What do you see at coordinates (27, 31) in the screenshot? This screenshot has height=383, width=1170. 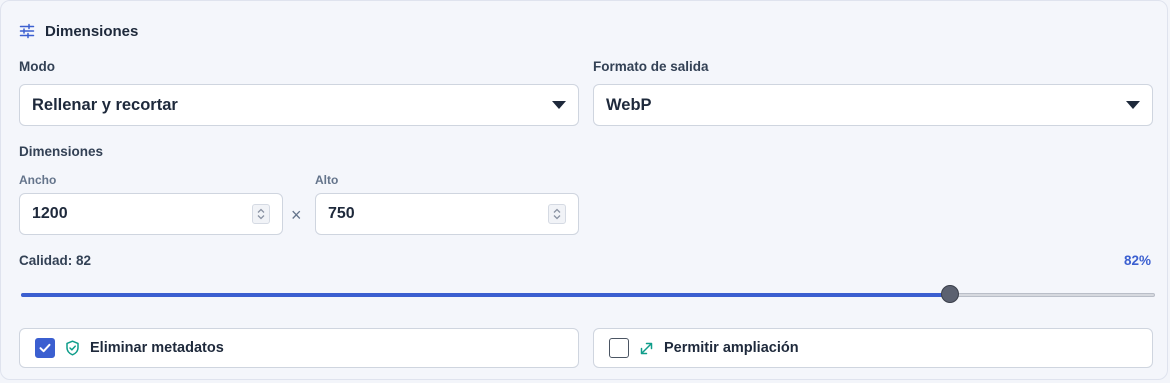 I see `sliders-icon` at bounding box center [27, 31].